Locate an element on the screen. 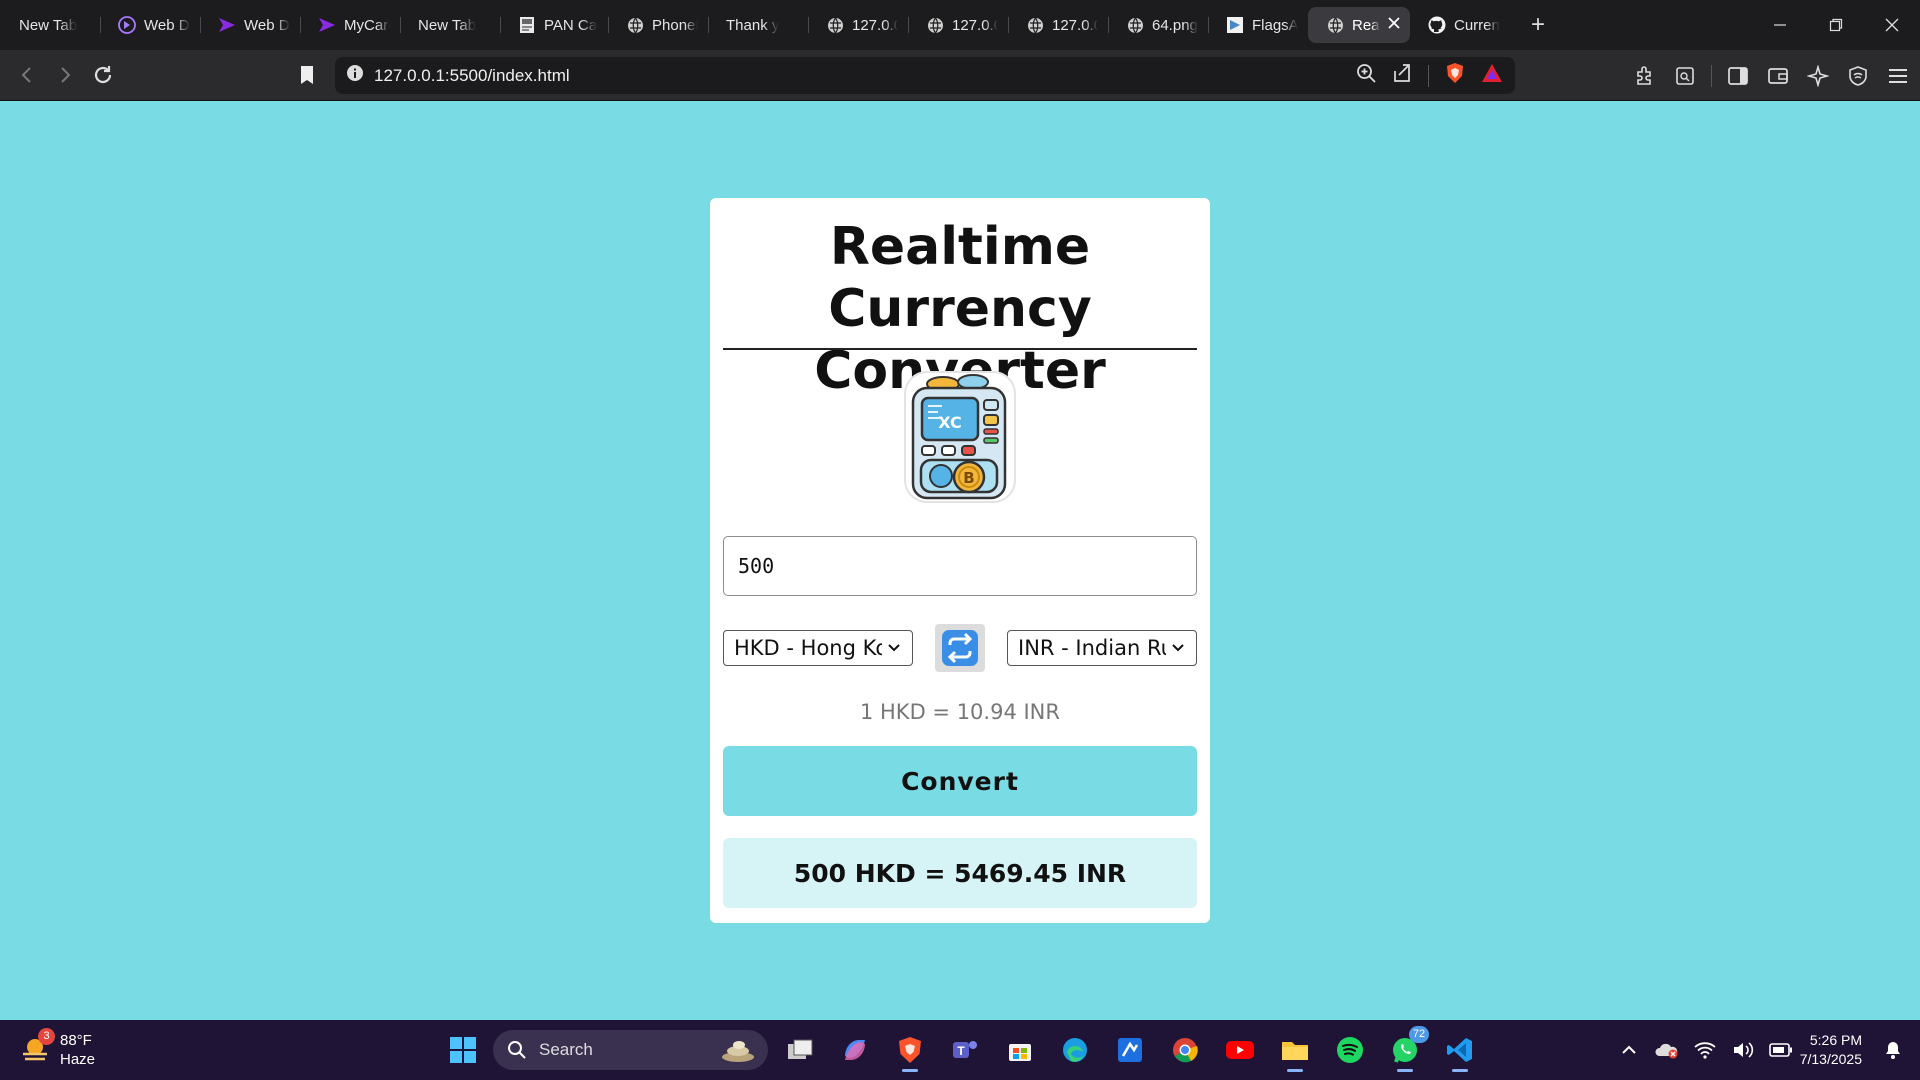 The image size is (1920, 1080). chrome-icon is located at coordinates (1185, 1050).